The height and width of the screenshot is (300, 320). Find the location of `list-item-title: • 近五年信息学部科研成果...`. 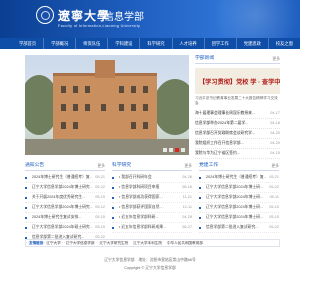

list-item-title: • 近五年信息学部科研成果... is located at coordinates (149, 227).